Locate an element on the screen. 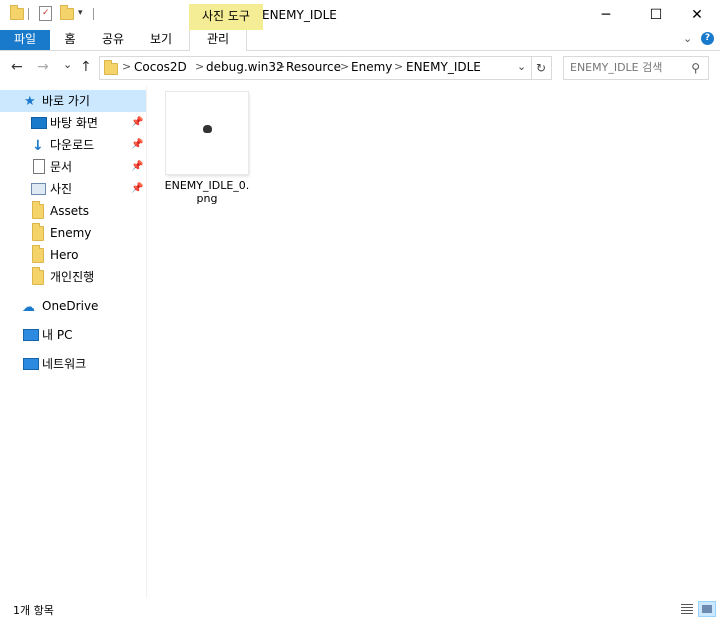 The height and width of the screenshot is (620, 720). sidebar-item-onedrive: ☁ OneDrive is located at coordinates (73, 306).